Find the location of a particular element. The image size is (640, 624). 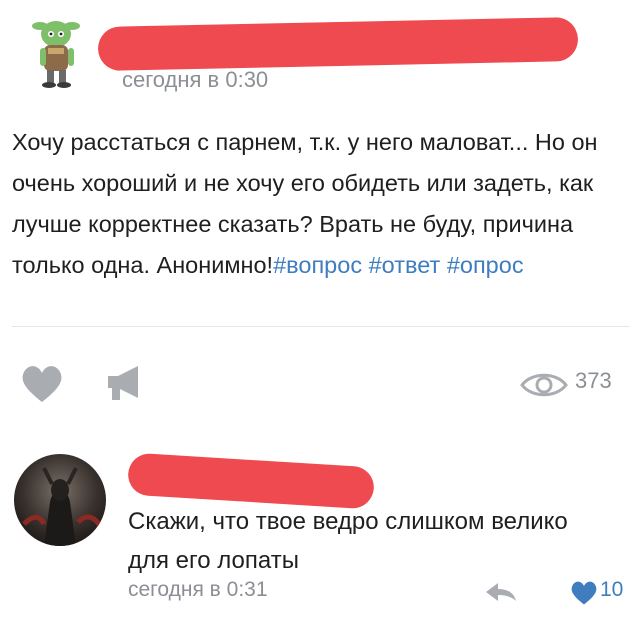

hashtag-link: #опрос is located at coordinates (485, 265).